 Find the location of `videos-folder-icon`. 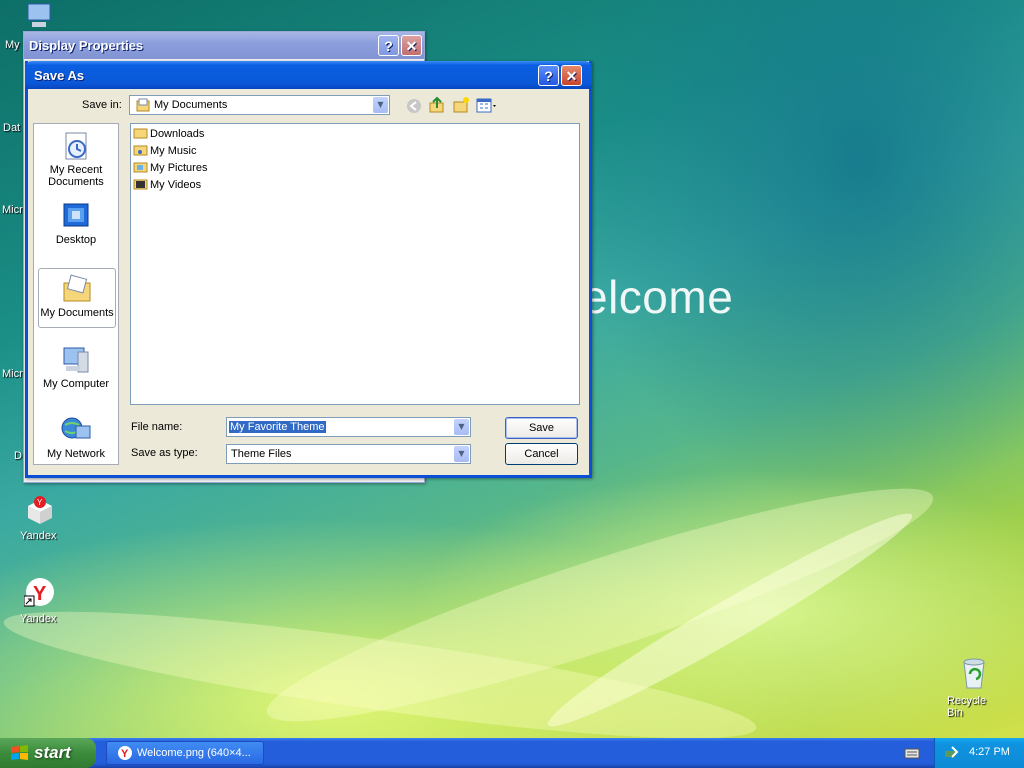

videos-folder-icon is located at coordinates (140, 184).